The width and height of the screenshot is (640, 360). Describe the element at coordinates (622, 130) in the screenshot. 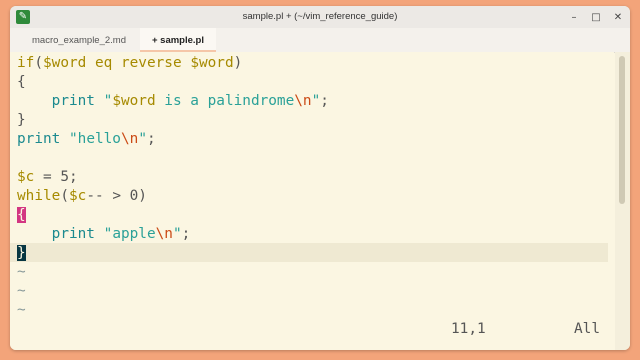

I see `scrollbar-thumb` at that location.